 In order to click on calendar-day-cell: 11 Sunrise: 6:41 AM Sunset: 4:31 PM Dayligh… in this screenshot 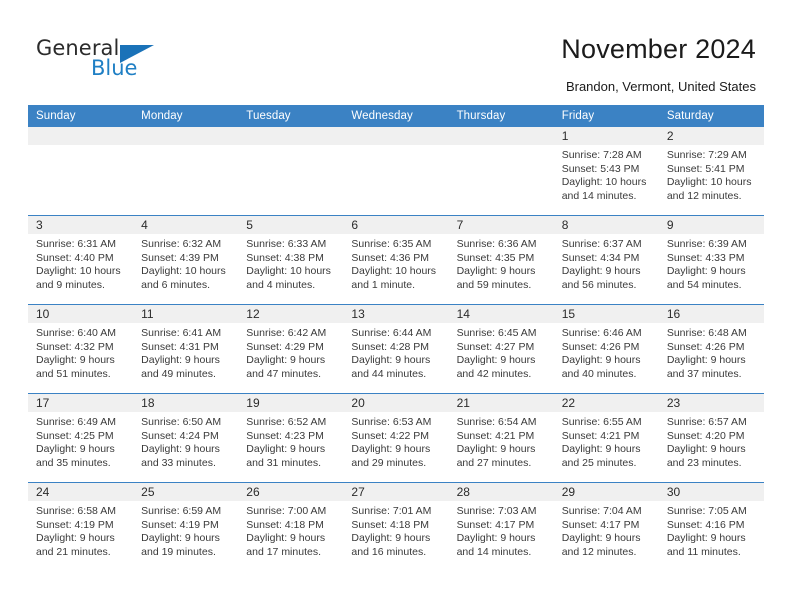, I will do `click(186, 349)`.